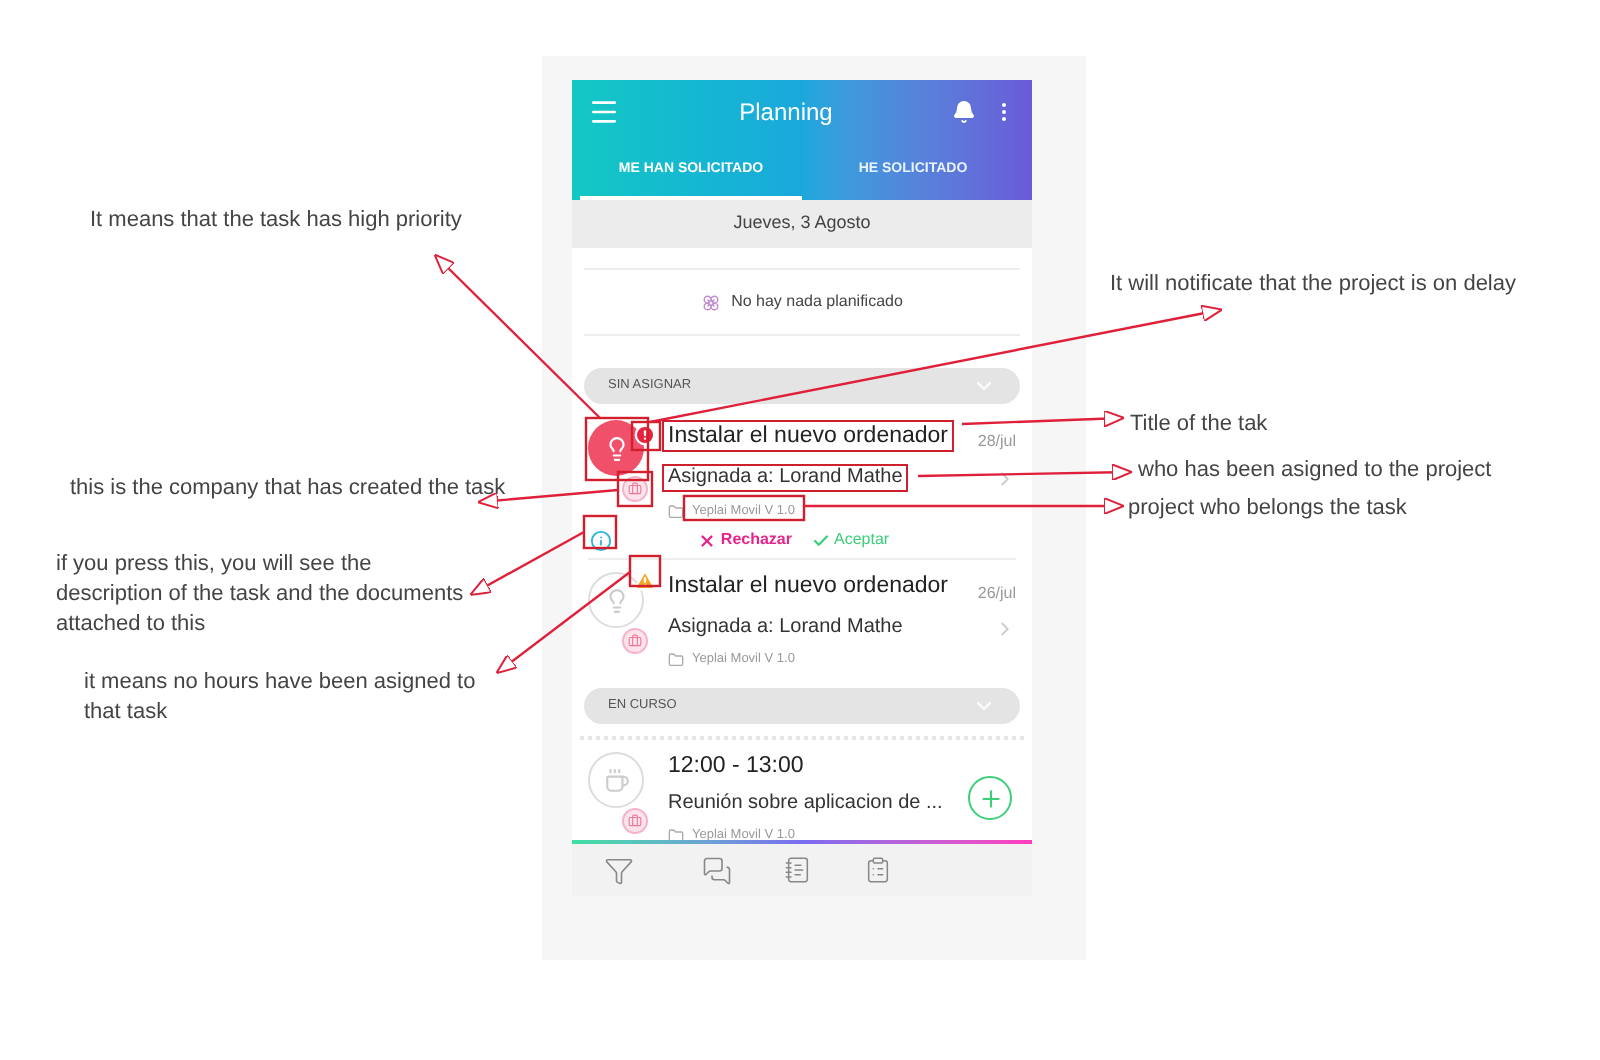 Image resolution: width=1600 pixels, height=1060 pixels. Describe the element at coordinates (717, 870) in the screenshot. I see `chat-icon` at that location.